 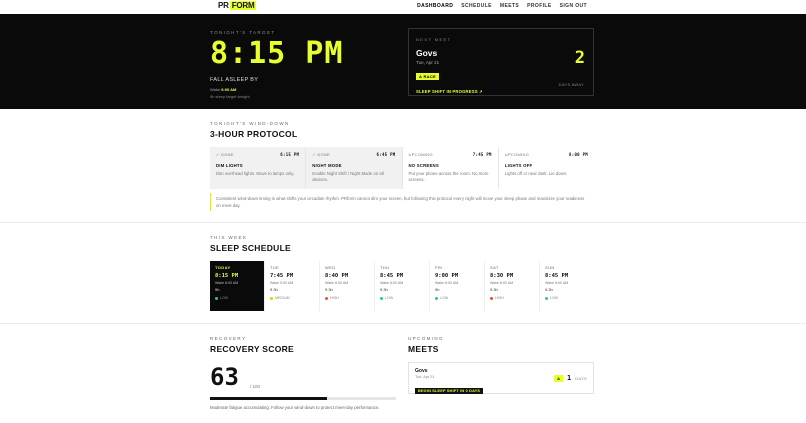 I want to click on step-time: 7:45 PM, so click(x=482, y=154).